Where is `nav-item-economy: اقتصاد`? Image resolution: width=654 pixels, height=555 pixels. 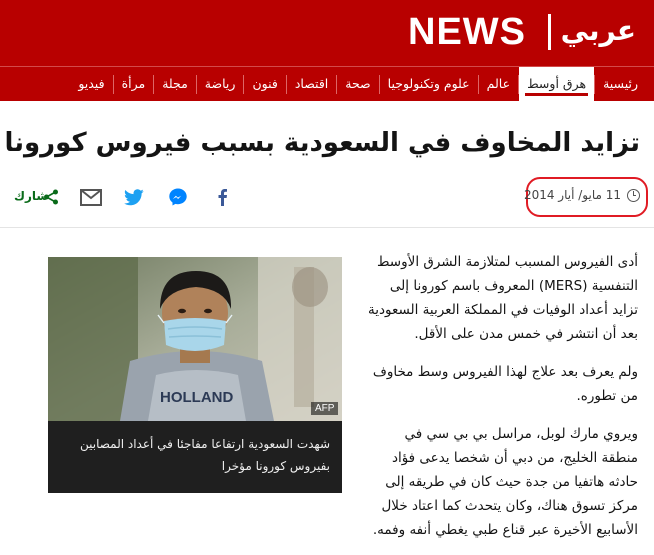
nav-item-economy: اقتصاد is located at coordinates (311, 84).